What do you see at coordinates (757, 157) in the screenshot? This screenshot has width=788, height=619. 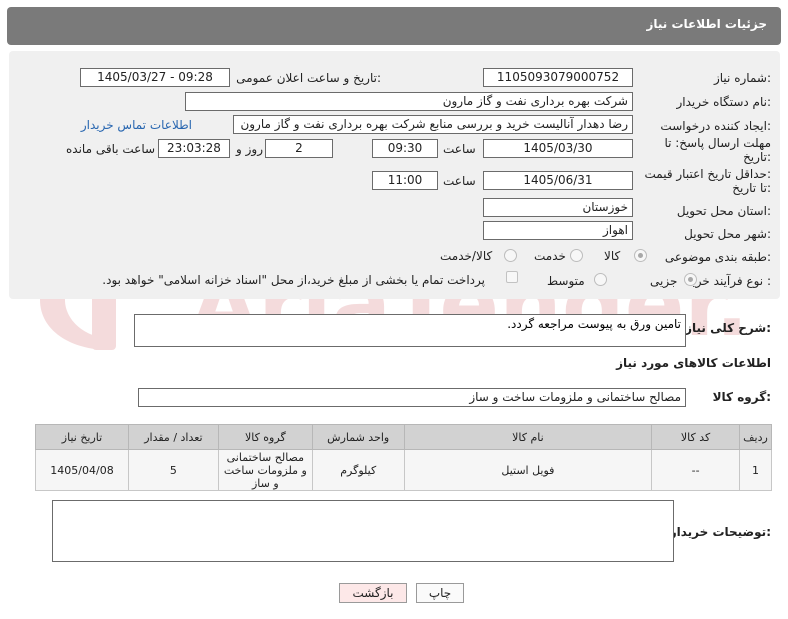 I see `reply-deadline-label-line2: تاریخ:` at bounding box center [757, 157].